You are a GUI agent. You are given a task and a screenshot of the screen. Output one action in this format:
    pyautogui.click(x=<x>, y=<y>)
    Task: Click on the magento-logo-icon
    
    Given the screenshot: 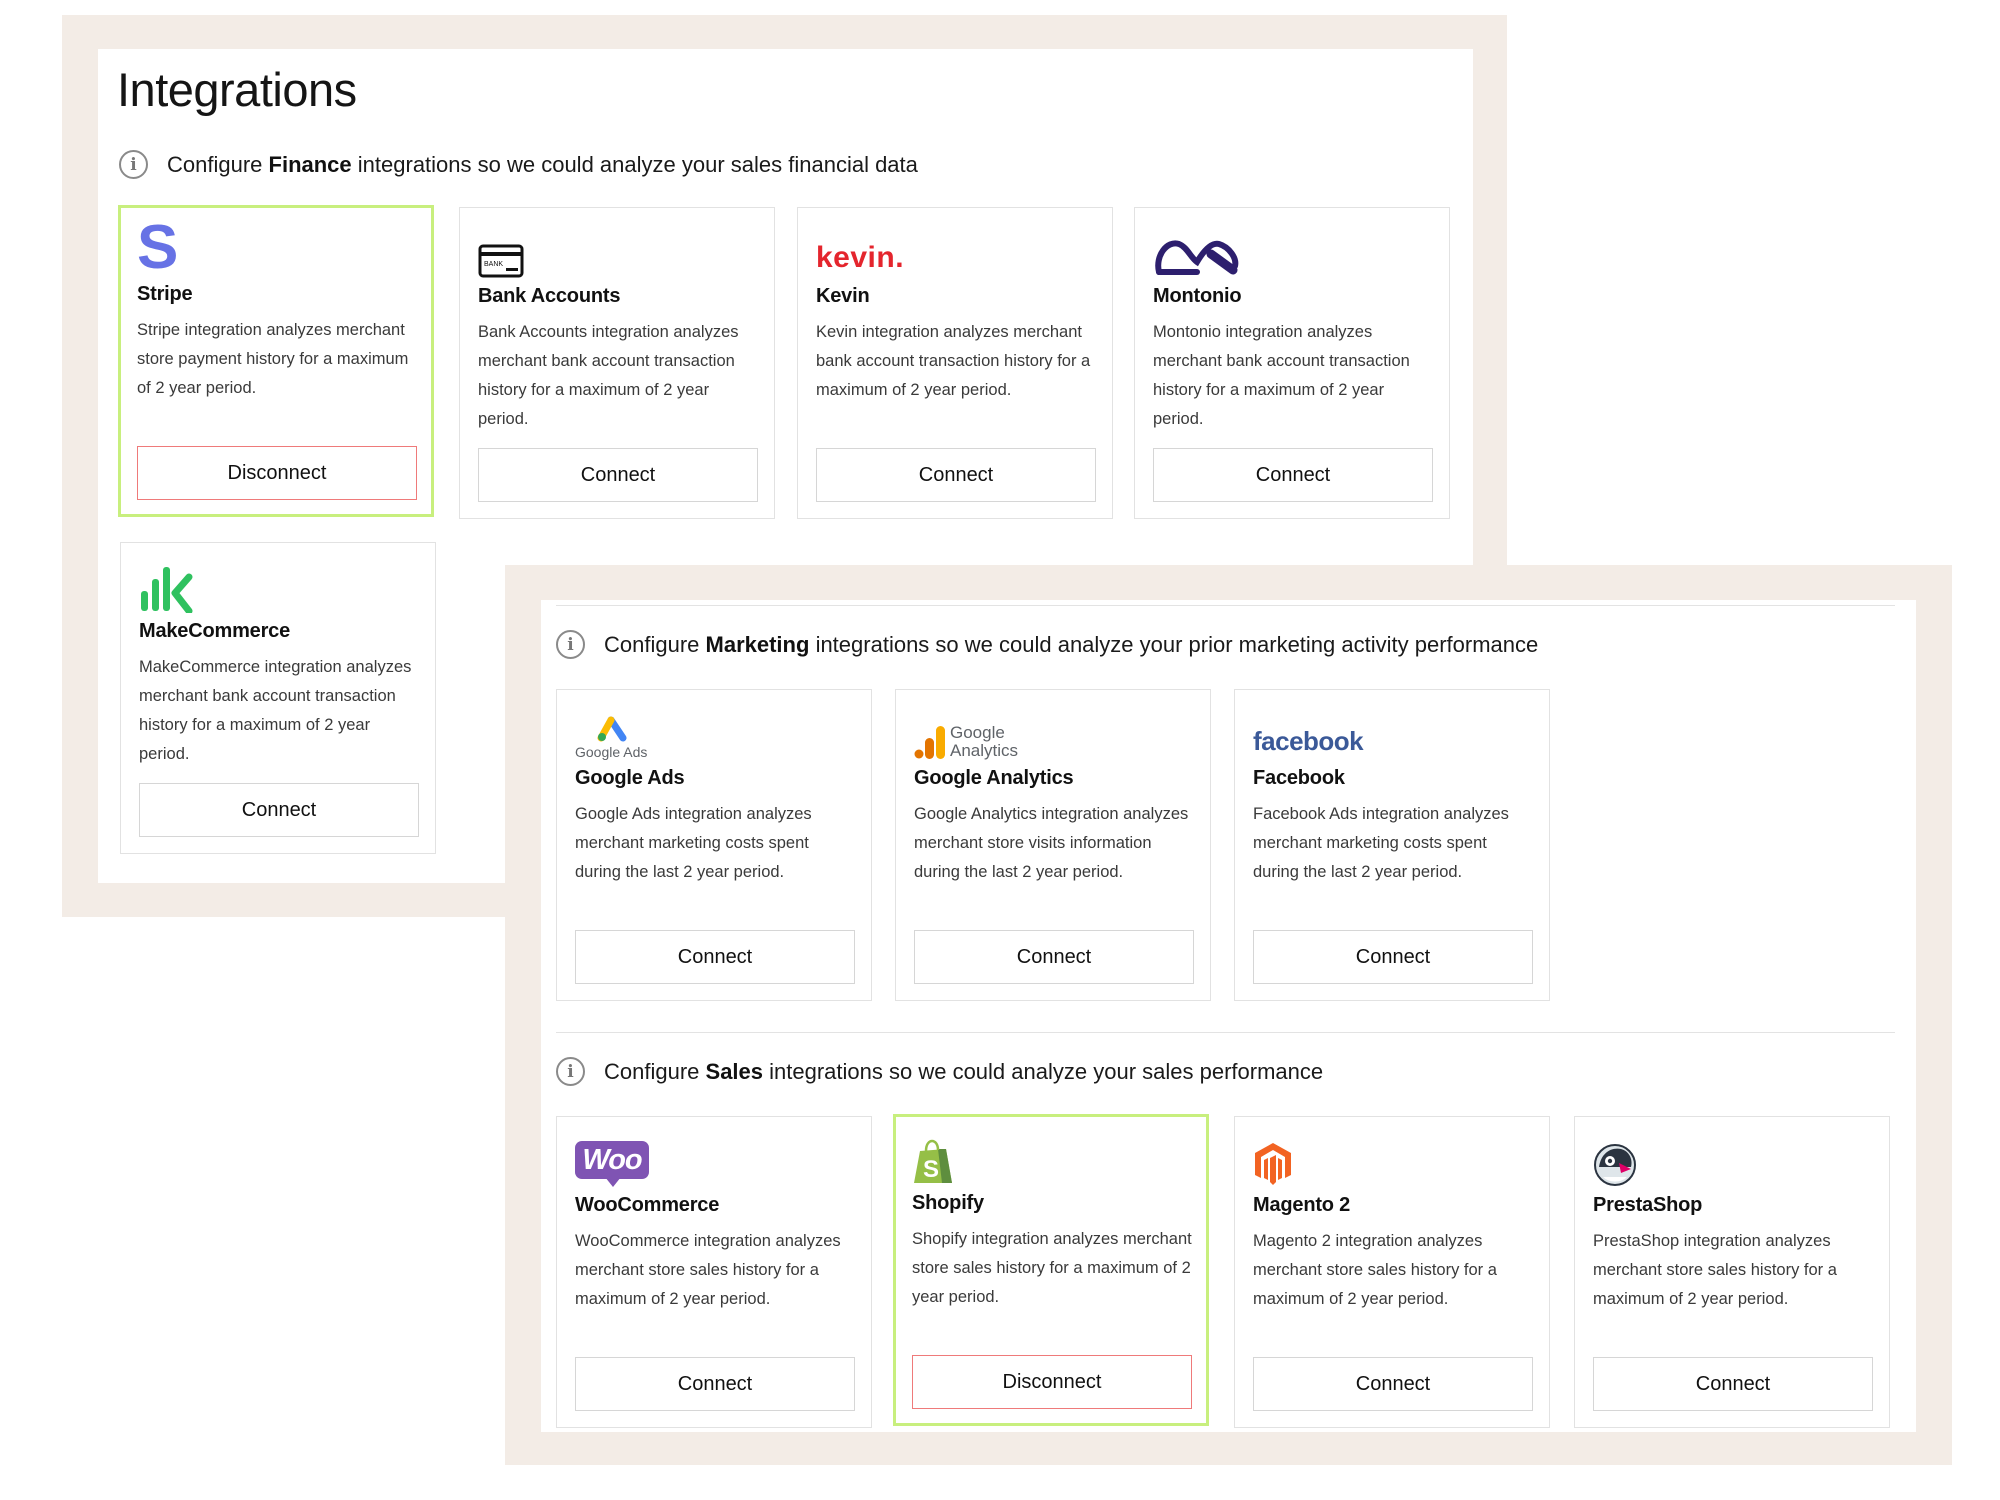 What is the action you would take?
    pyautogui.click(x=1273, y=1159)
    